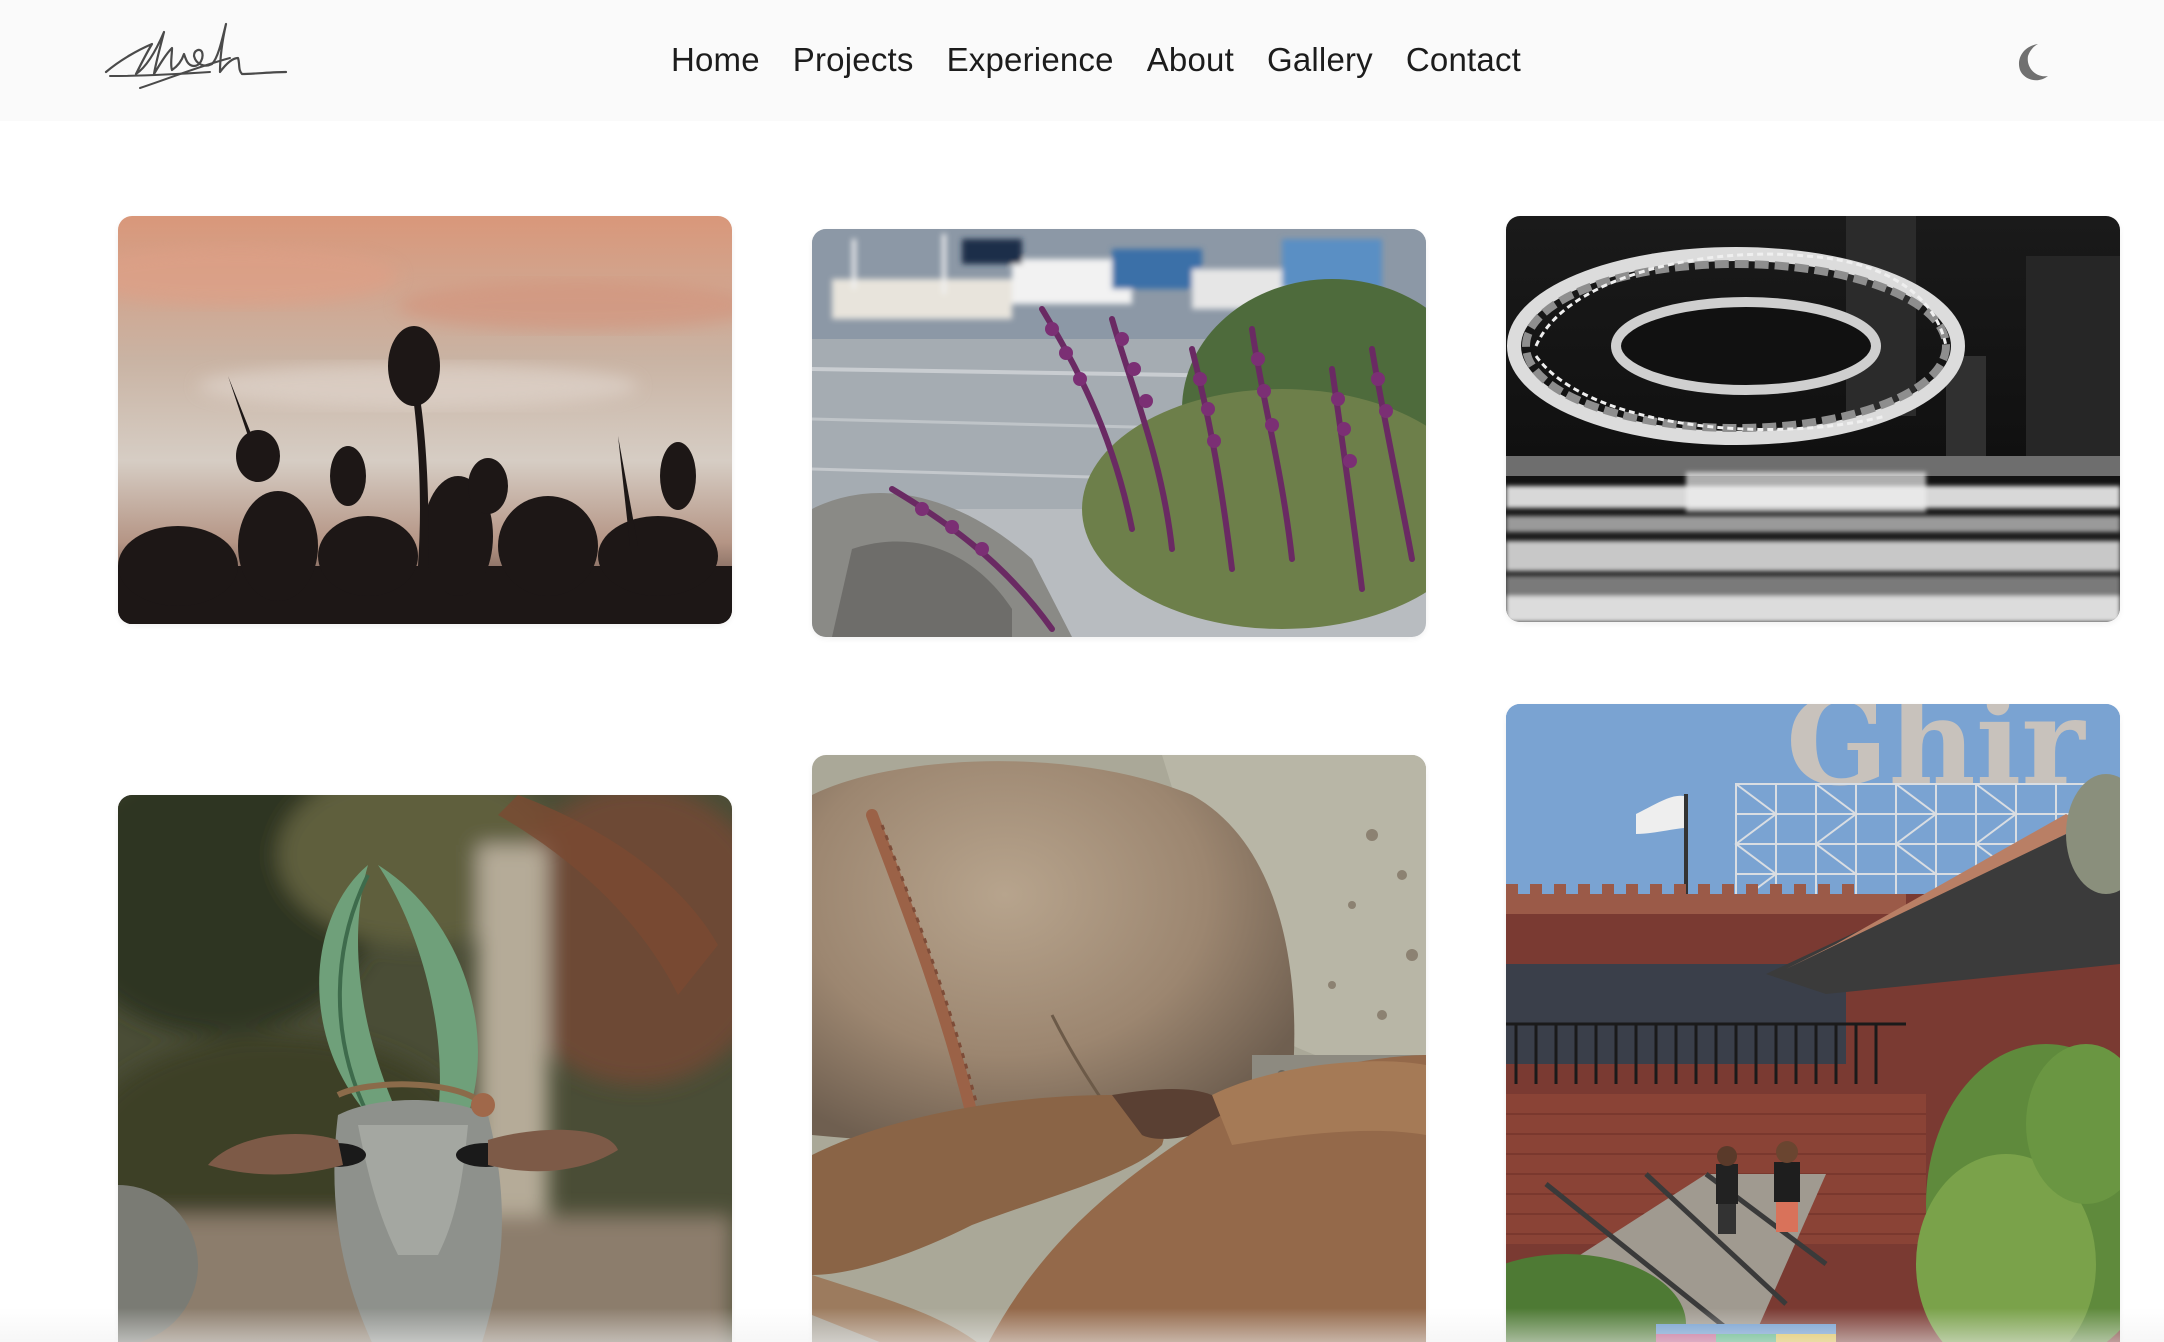  I want to click on theme-toggle-button, so click(2032, 62).